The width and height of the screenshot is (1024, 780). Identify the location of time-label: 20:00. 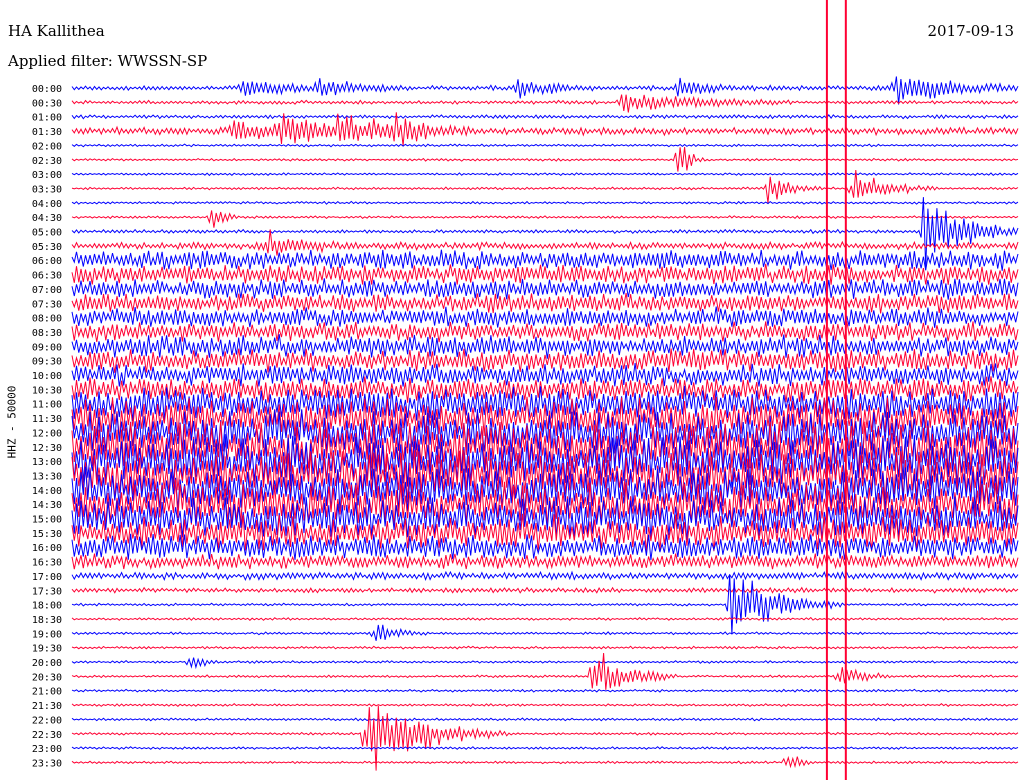
(47, 663).